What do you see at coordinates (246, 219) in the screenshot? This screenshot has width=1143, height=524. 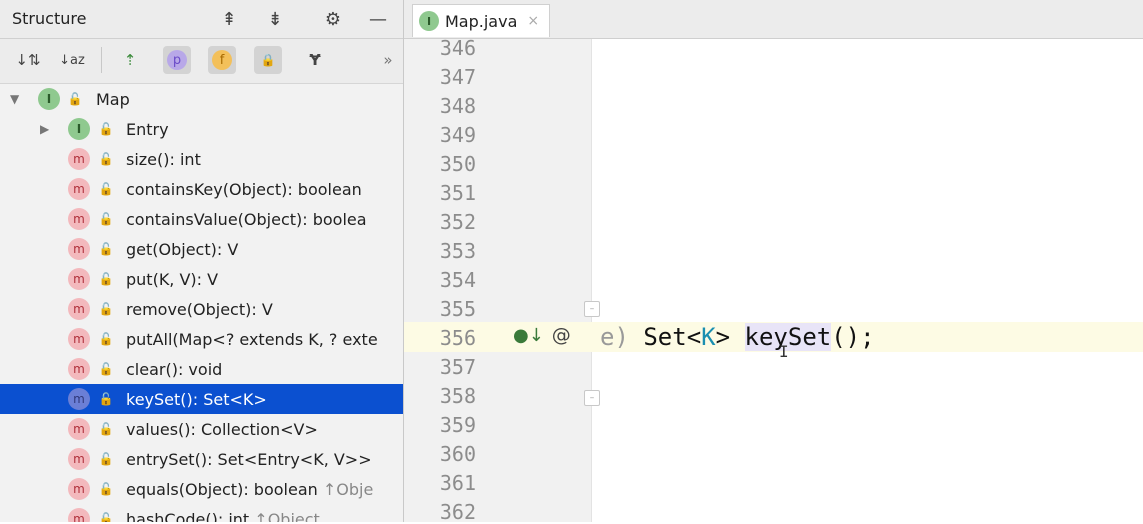 I see `tree-node-label: containsValue(Object): boolea` at bounding box center [246, 219].